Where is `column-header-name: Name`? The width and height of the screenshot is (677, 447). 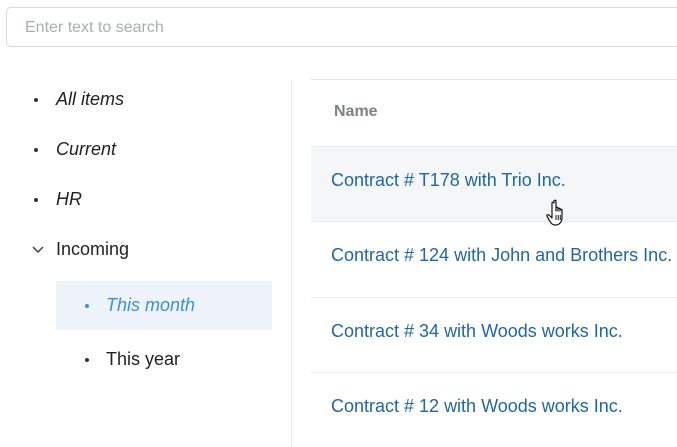 column-header-name: Name is located at coordinates (356, 112).